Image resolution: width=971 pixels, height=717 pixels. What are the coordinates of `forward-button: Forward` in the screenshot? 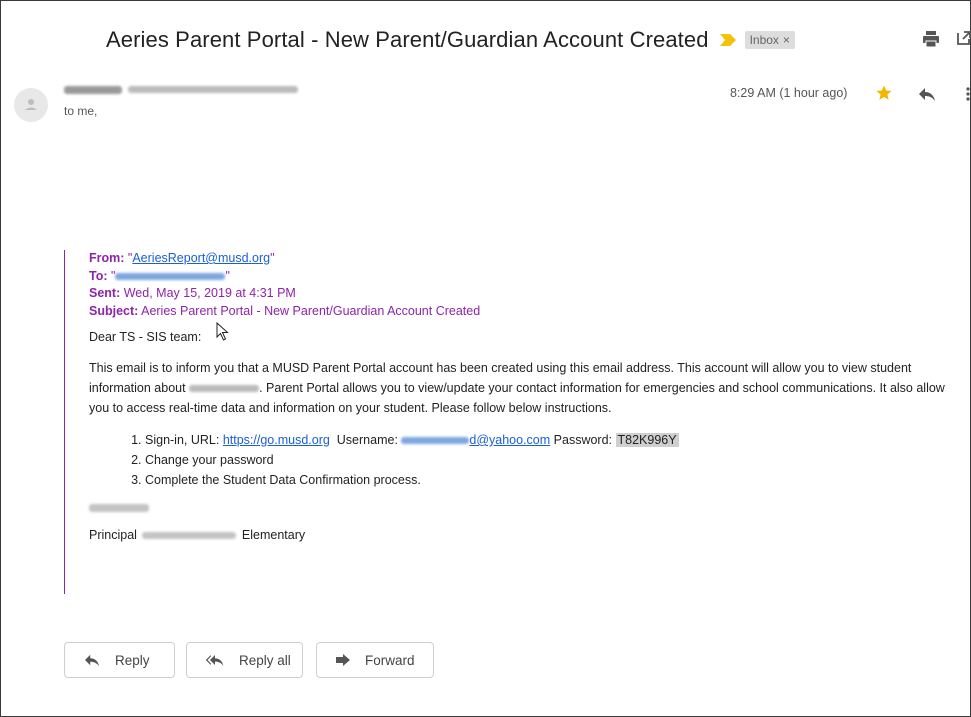 It's located at (375, 660).